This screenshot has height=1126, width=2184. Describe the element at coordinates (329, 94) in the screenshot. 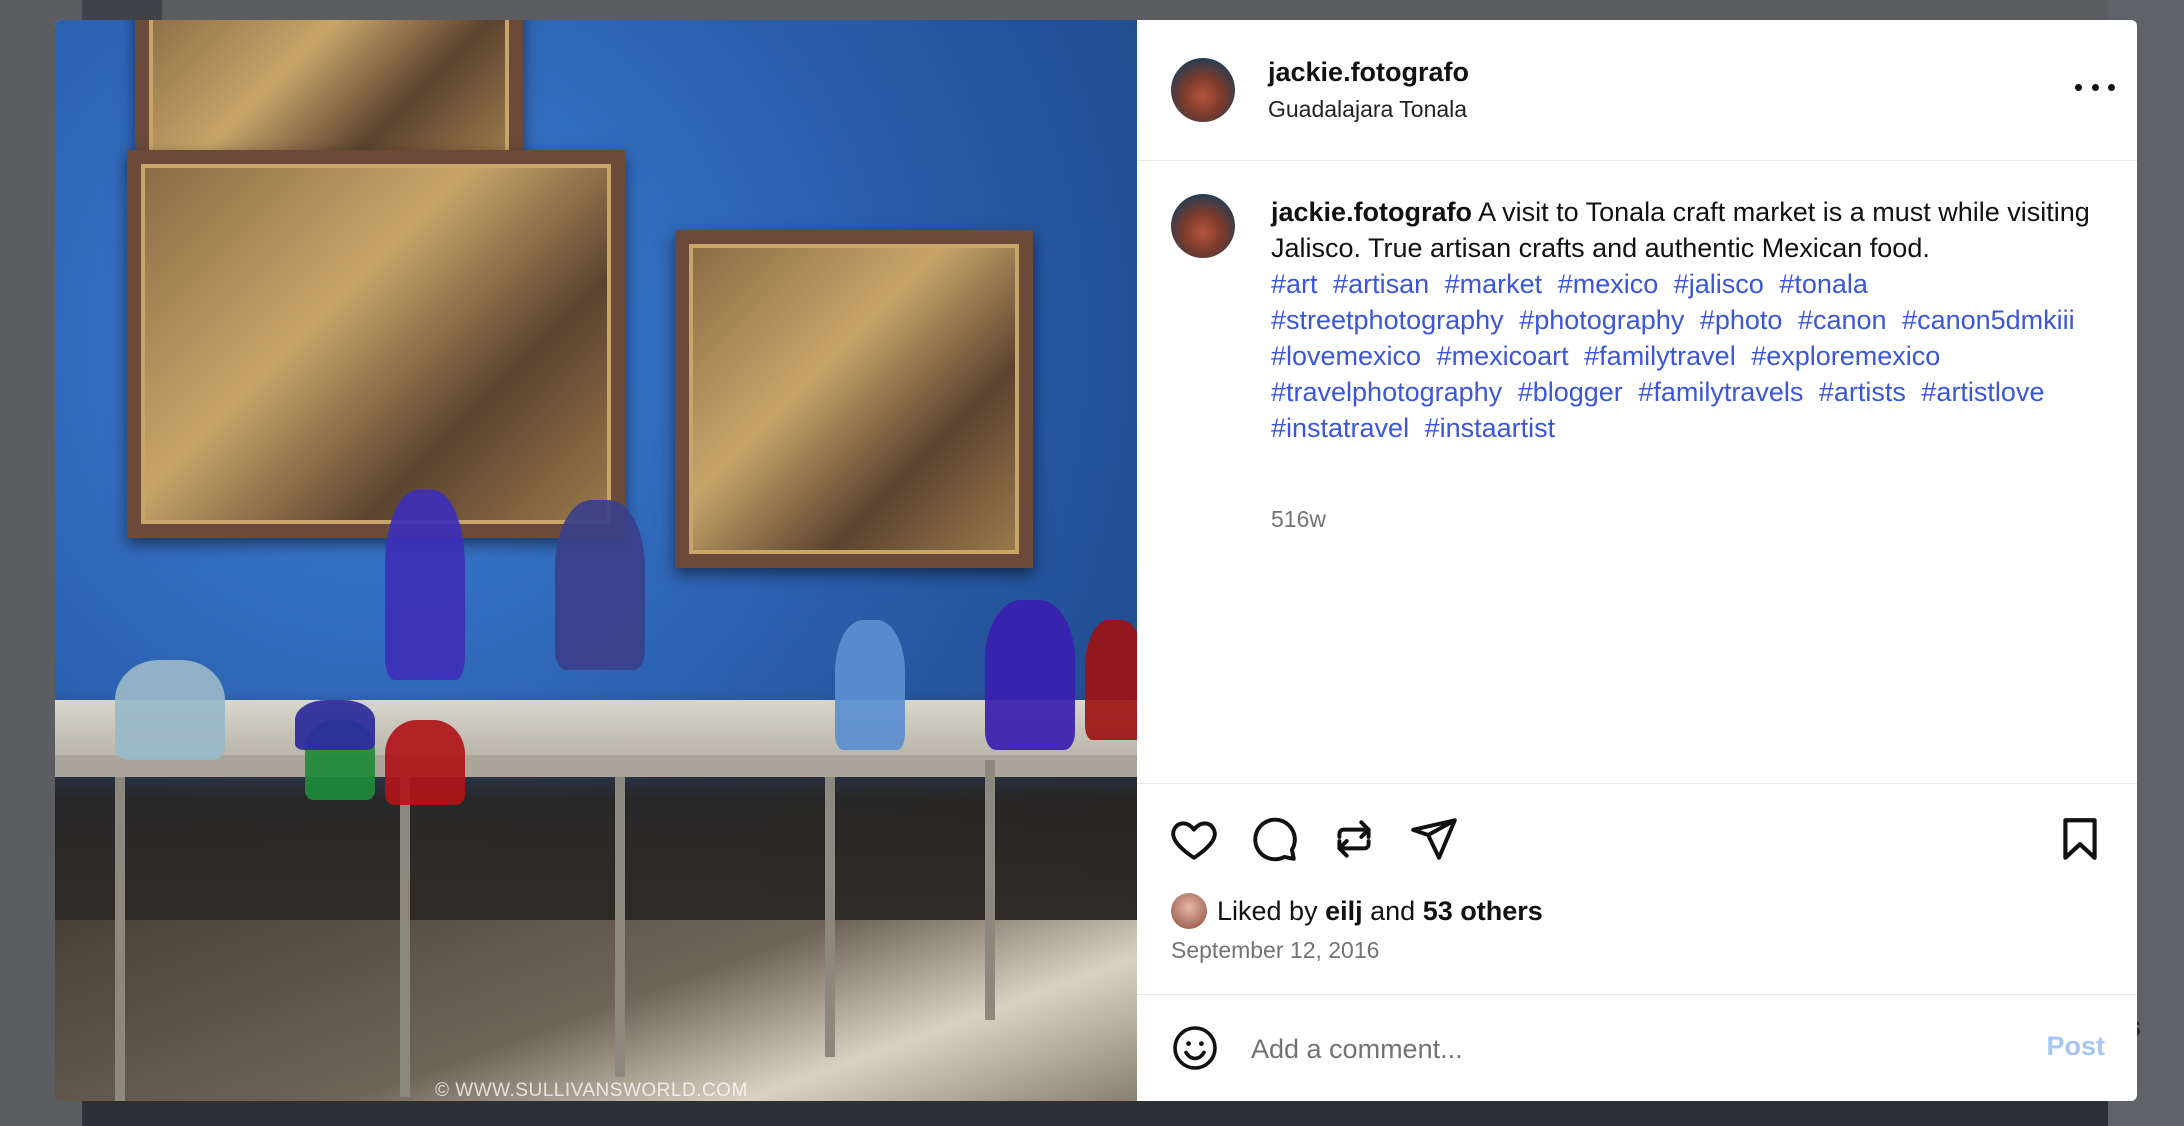

I see `photo-frame-top` at that location.